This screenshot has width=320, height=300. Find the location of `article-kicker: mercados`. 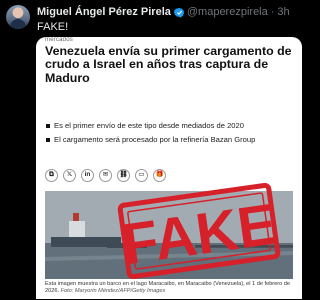

article-kicker: mercados is located at coordinates (59, 40).